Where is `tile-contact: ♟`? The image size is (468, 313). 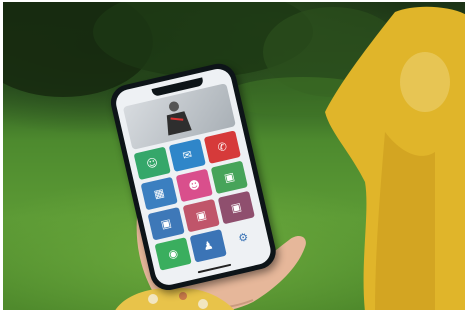
tile-contact: ♟ is located at coordinates (208, 246).